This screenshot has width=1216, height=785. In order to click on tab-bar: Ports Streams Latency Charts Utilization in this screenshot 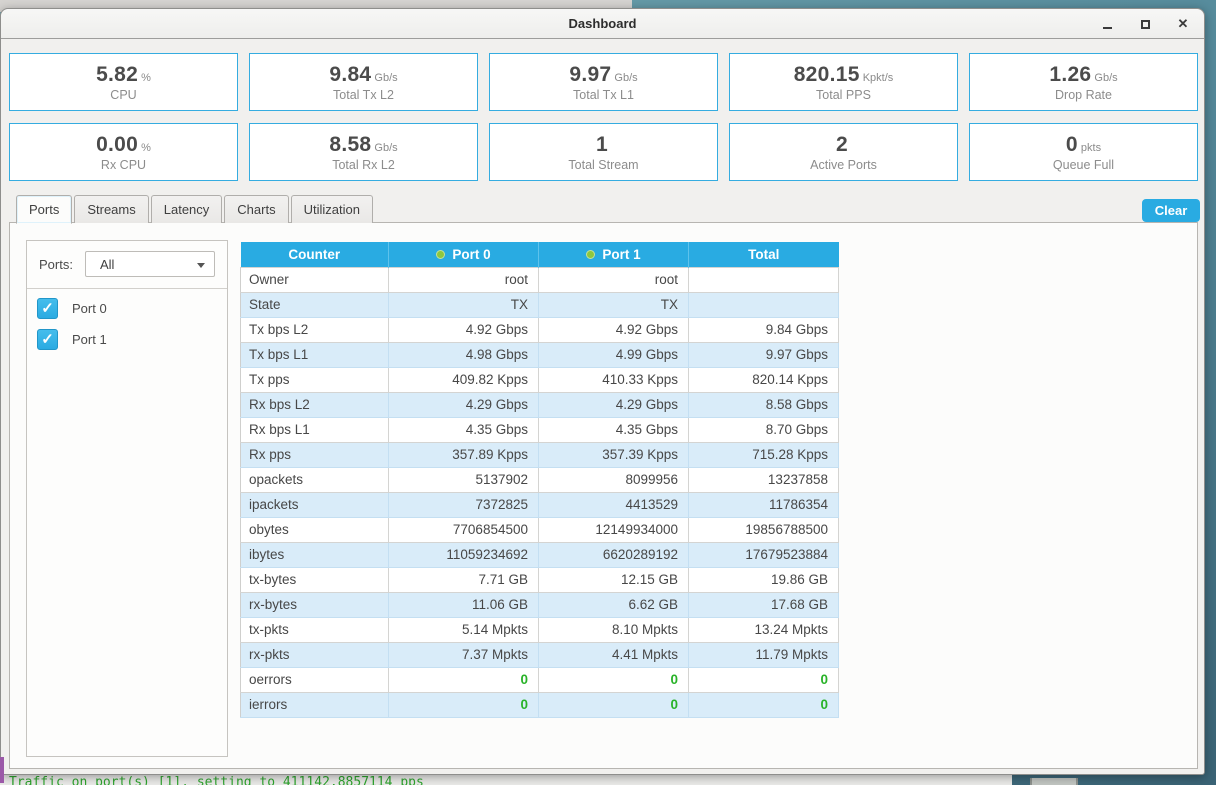, I will do `click(194, 209)`.